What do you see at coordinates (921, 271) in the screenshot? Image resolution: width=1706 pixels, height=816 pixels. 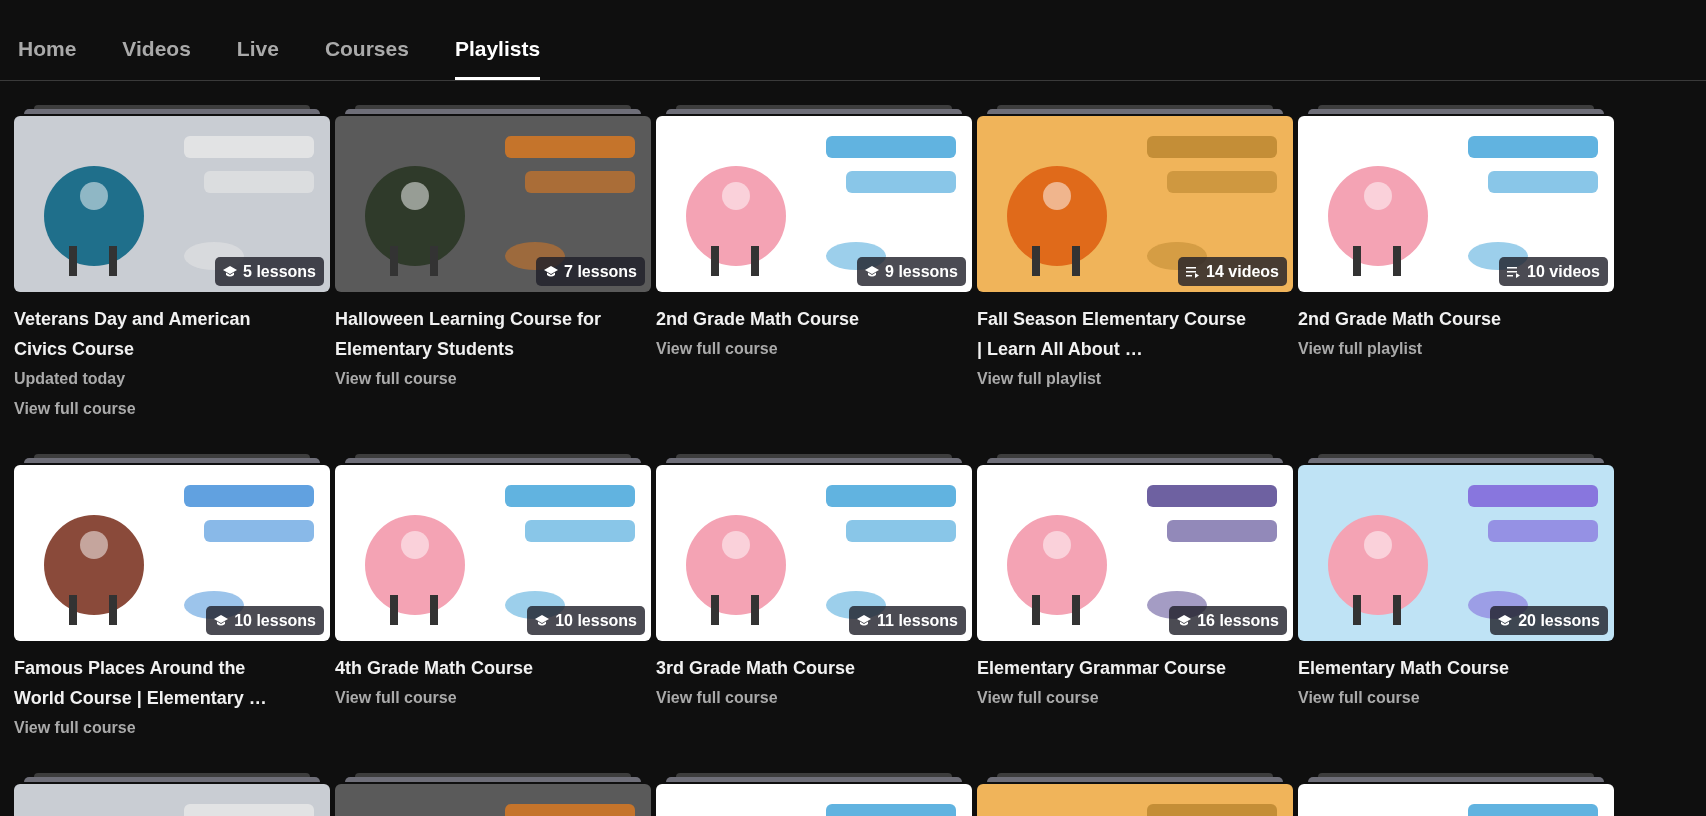 I see `count-text: 9 lessons` at bounding box center [921, 271].